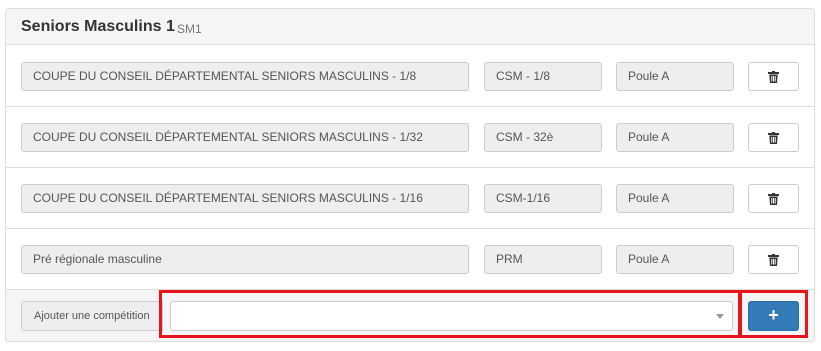  What do you see at coordinates (543, 259) in the screenshot?
I see `competition-code-field: PRM` at bounding box center [543, 259].